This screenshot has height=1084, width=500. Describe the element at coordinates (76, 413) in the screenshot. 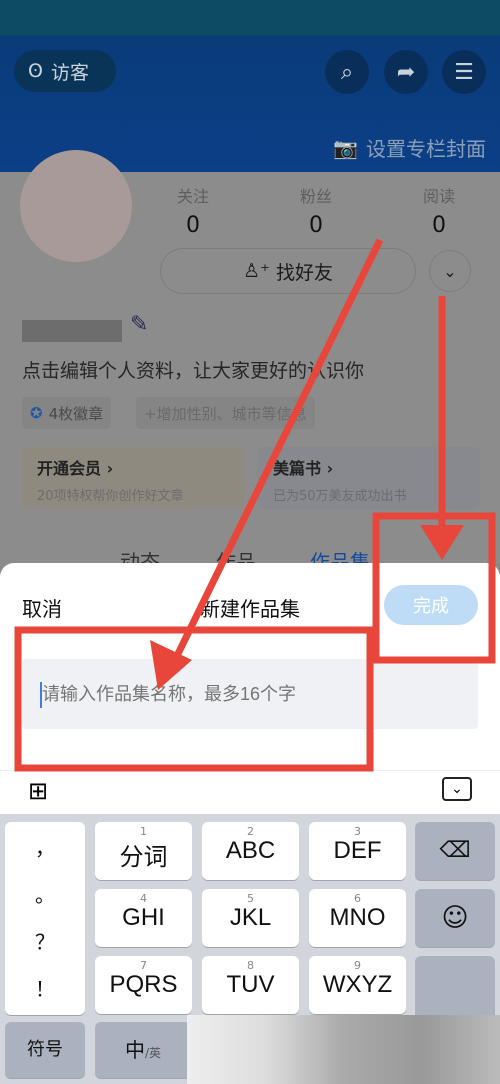

I see `badges-label: 4枚徽章` at that location.